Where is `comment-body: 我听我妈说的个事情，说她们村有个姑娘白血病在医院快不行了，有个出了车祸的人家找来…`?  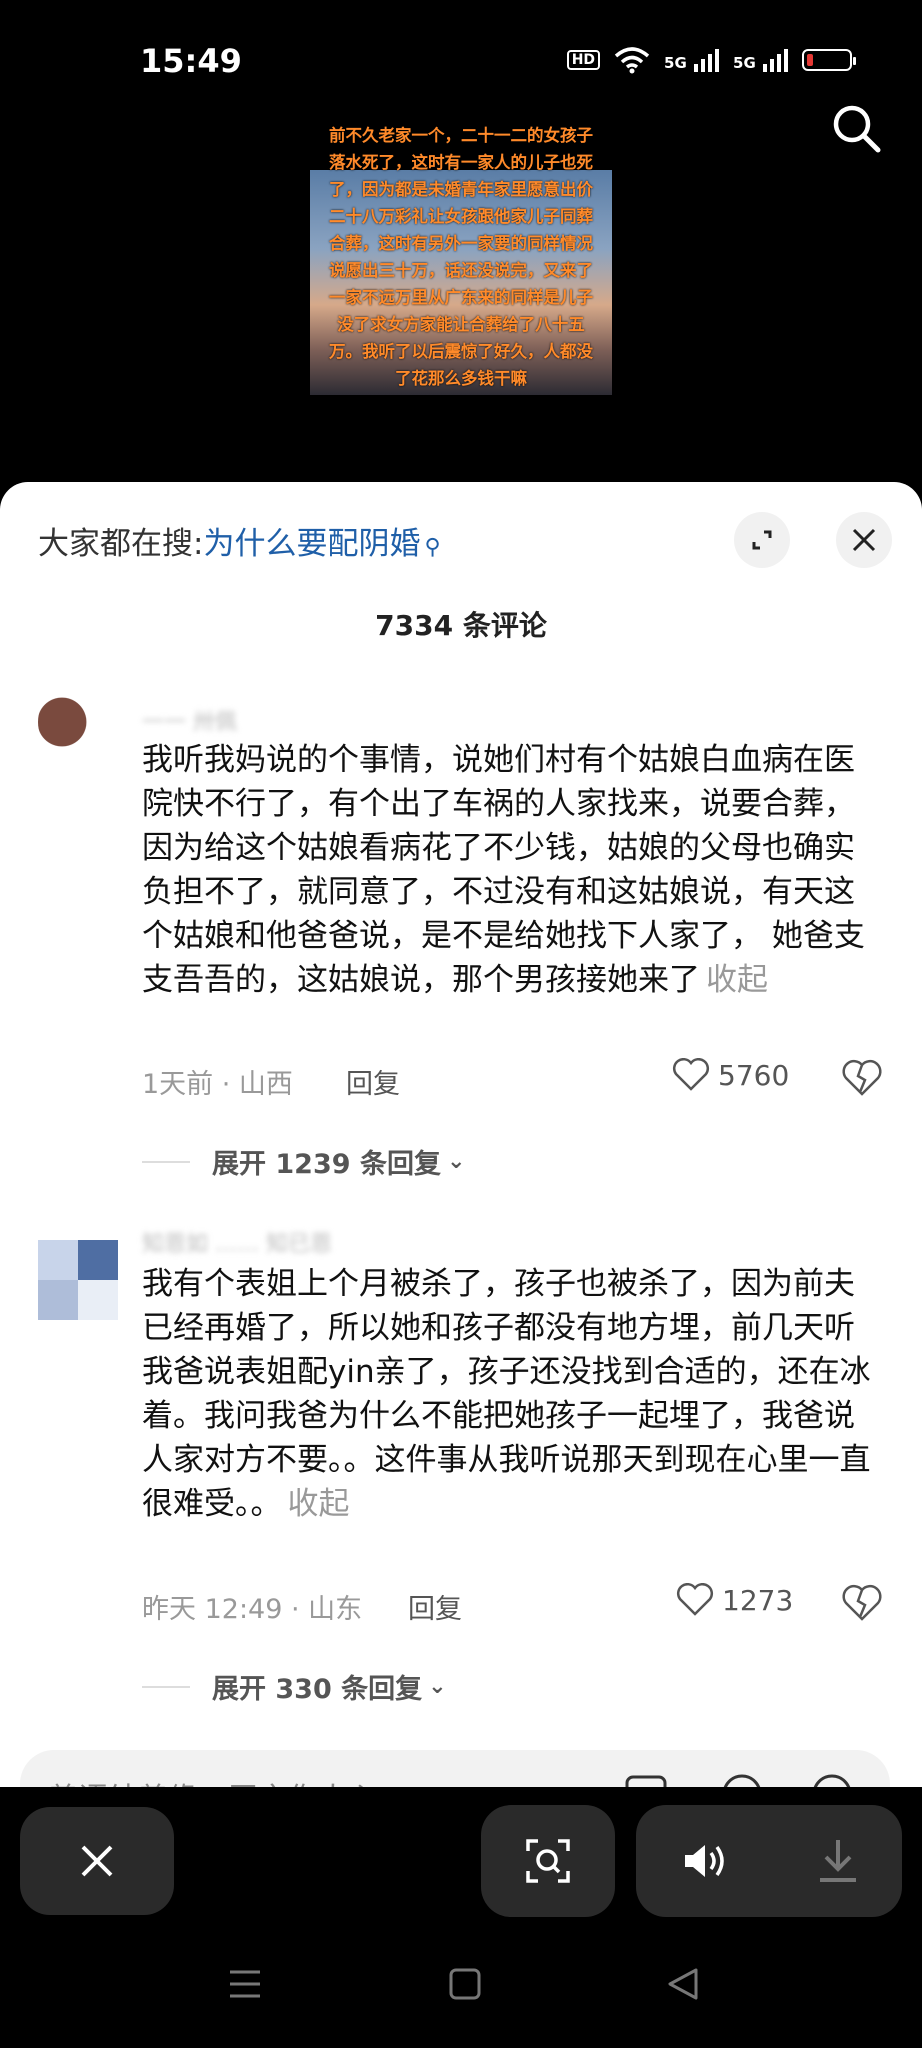
comment-body: 我听我妈说的个事情，说她们村有个姑娘白血病在医院快不行了，有个出了车祸的人家找来… is located at coordinates (503, 870).